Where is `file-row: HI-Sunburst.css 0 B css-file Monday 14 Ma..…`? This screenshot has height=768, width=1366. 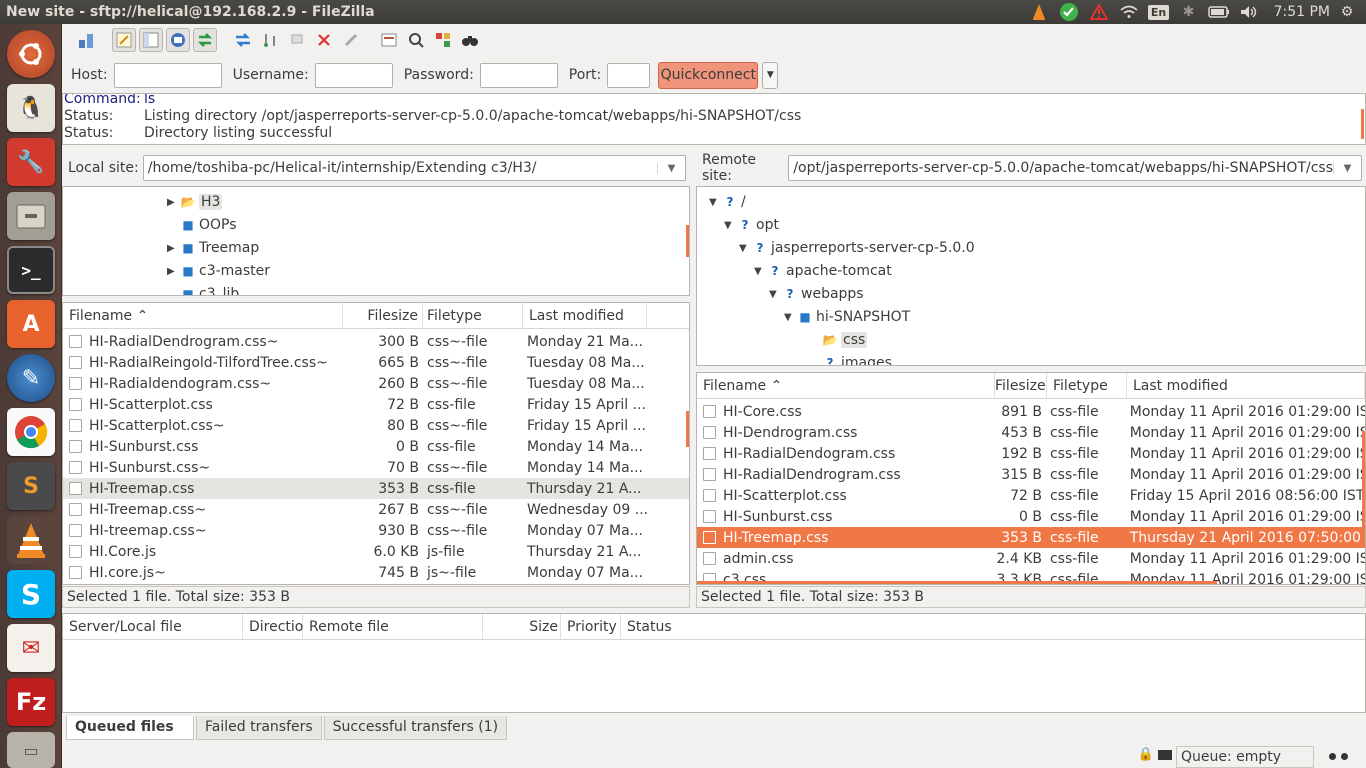 file-row: HI-Sunburst.css 0 B css-file Monday 14 Ma..… is located at coordinates (376, 446).